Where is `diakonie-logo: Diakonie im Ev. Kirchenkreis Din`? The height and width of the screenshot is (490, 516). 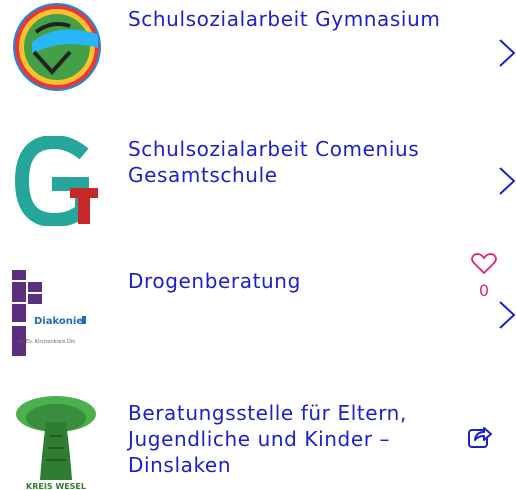
diakonie-logo: Diakonie im Ev. Kirchenkreis Din is located at coordinates (52, 314).